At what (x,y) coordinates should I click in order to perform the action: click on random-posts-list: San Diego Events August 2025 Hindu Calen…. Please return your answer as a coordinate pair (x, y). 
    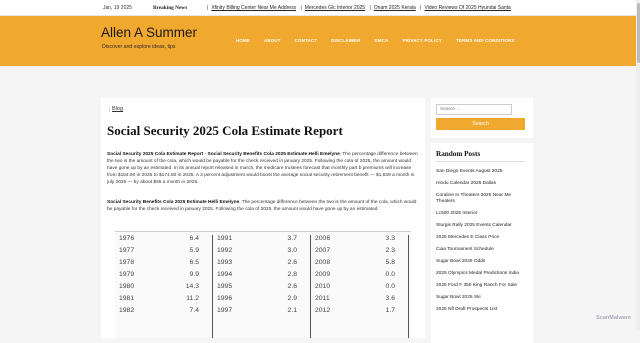
    Looking at the image, I should click on (482, 244).